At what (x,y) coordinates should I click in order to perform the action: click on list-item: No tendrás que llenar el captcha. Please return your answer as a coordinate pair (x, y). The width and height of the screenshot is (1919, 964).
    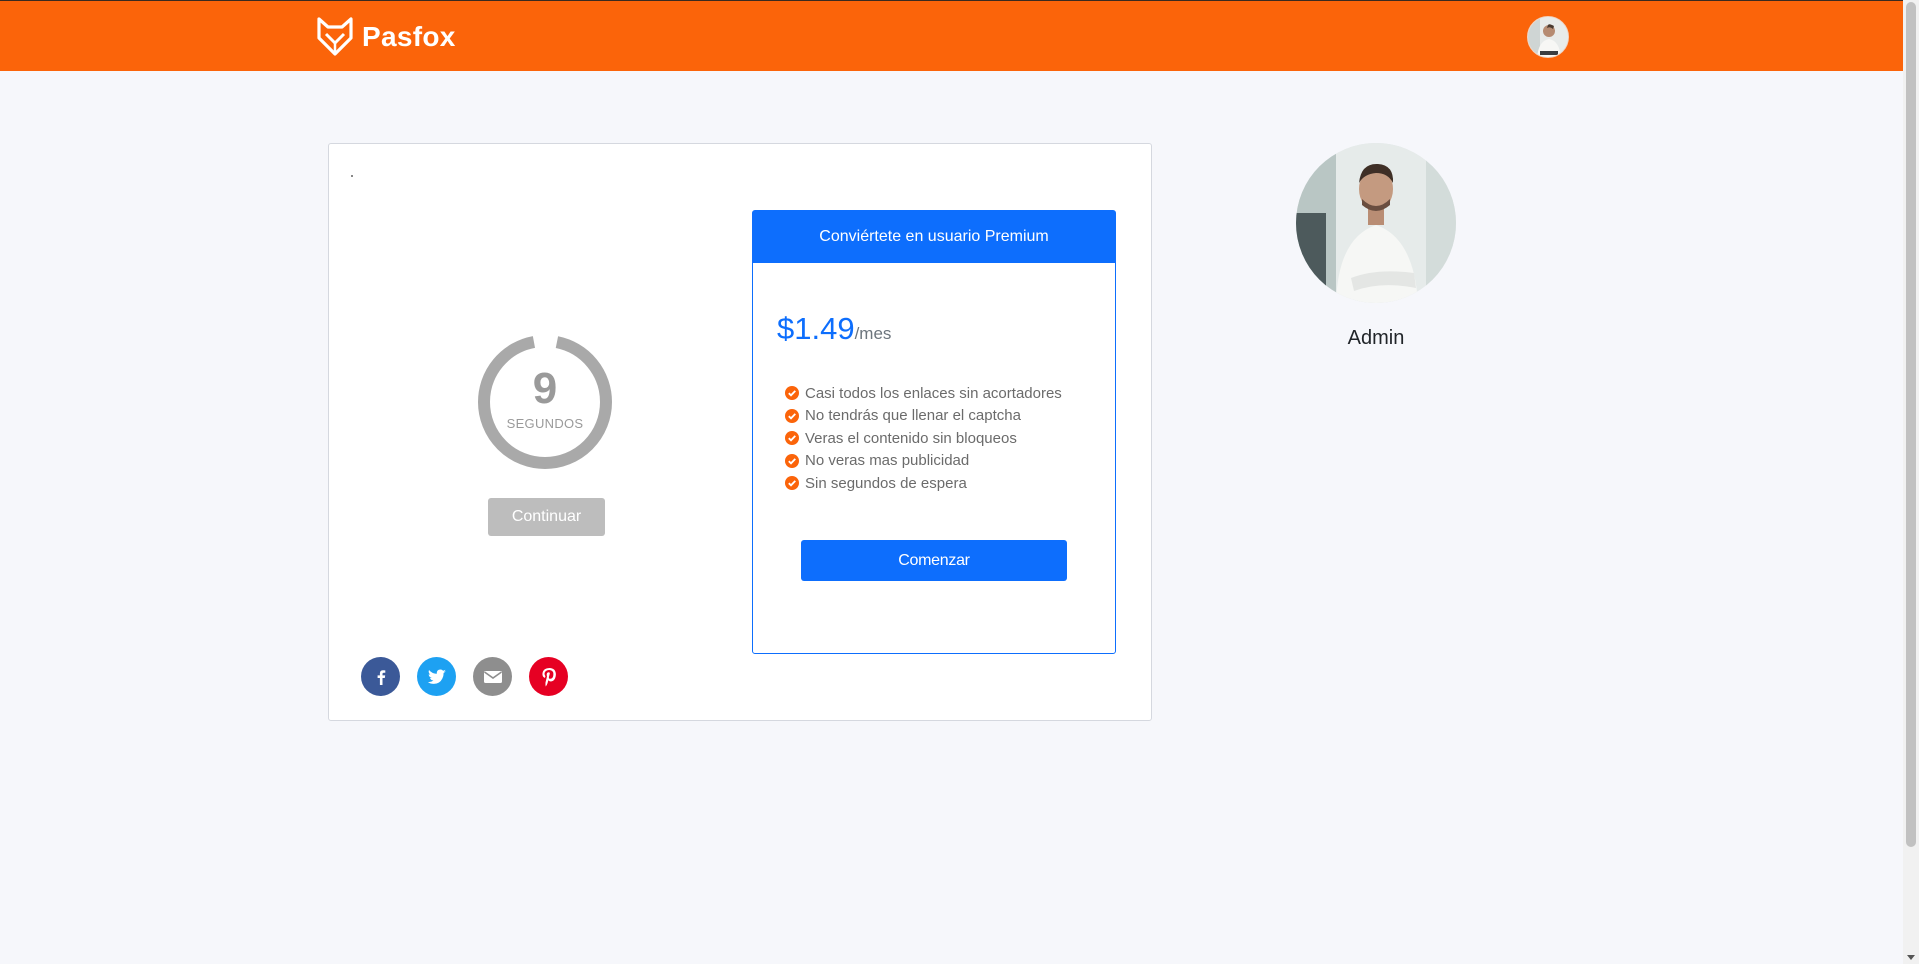
    Looking at the image, I should click on (923, 416).